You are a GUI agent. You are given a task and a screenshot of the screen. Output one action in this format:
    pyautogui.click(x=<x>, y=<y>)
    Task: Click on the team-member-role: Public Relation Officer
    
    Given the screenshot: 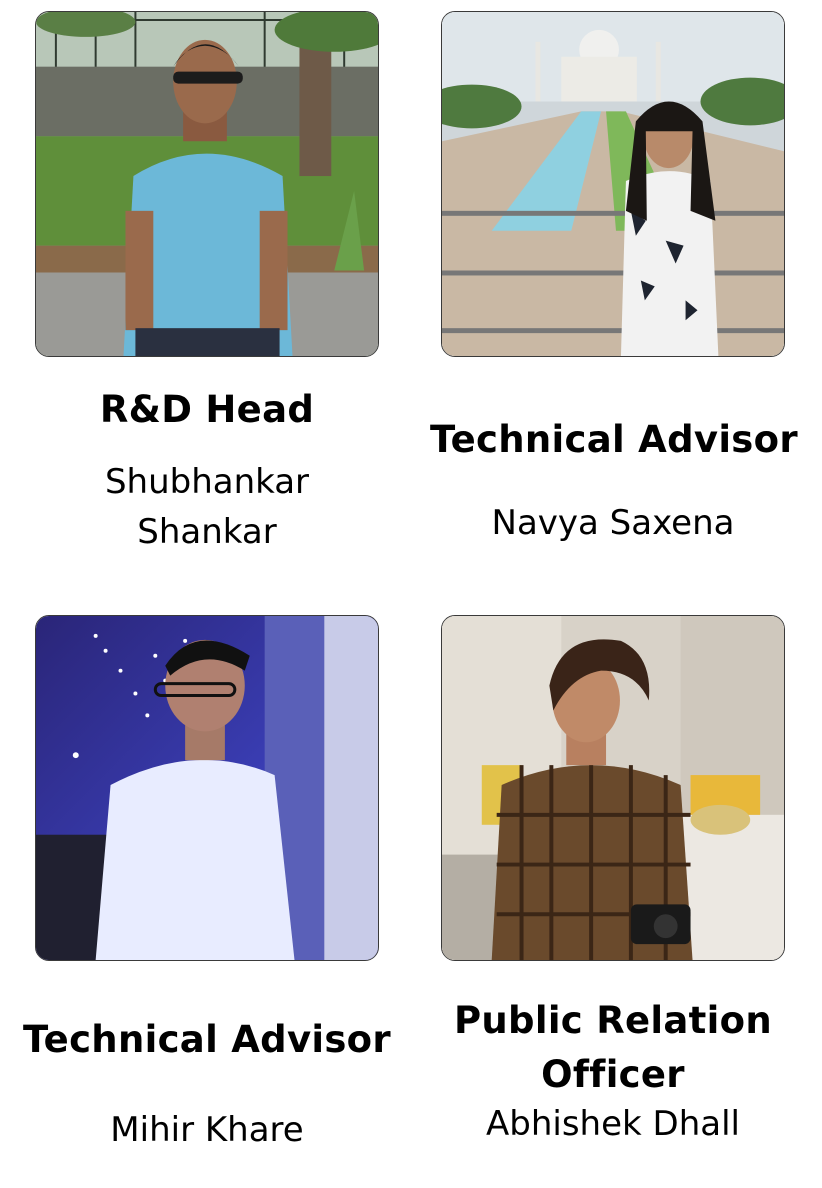 What is the action you would take?
    pyautogui.click(x=613, y=1047)
    